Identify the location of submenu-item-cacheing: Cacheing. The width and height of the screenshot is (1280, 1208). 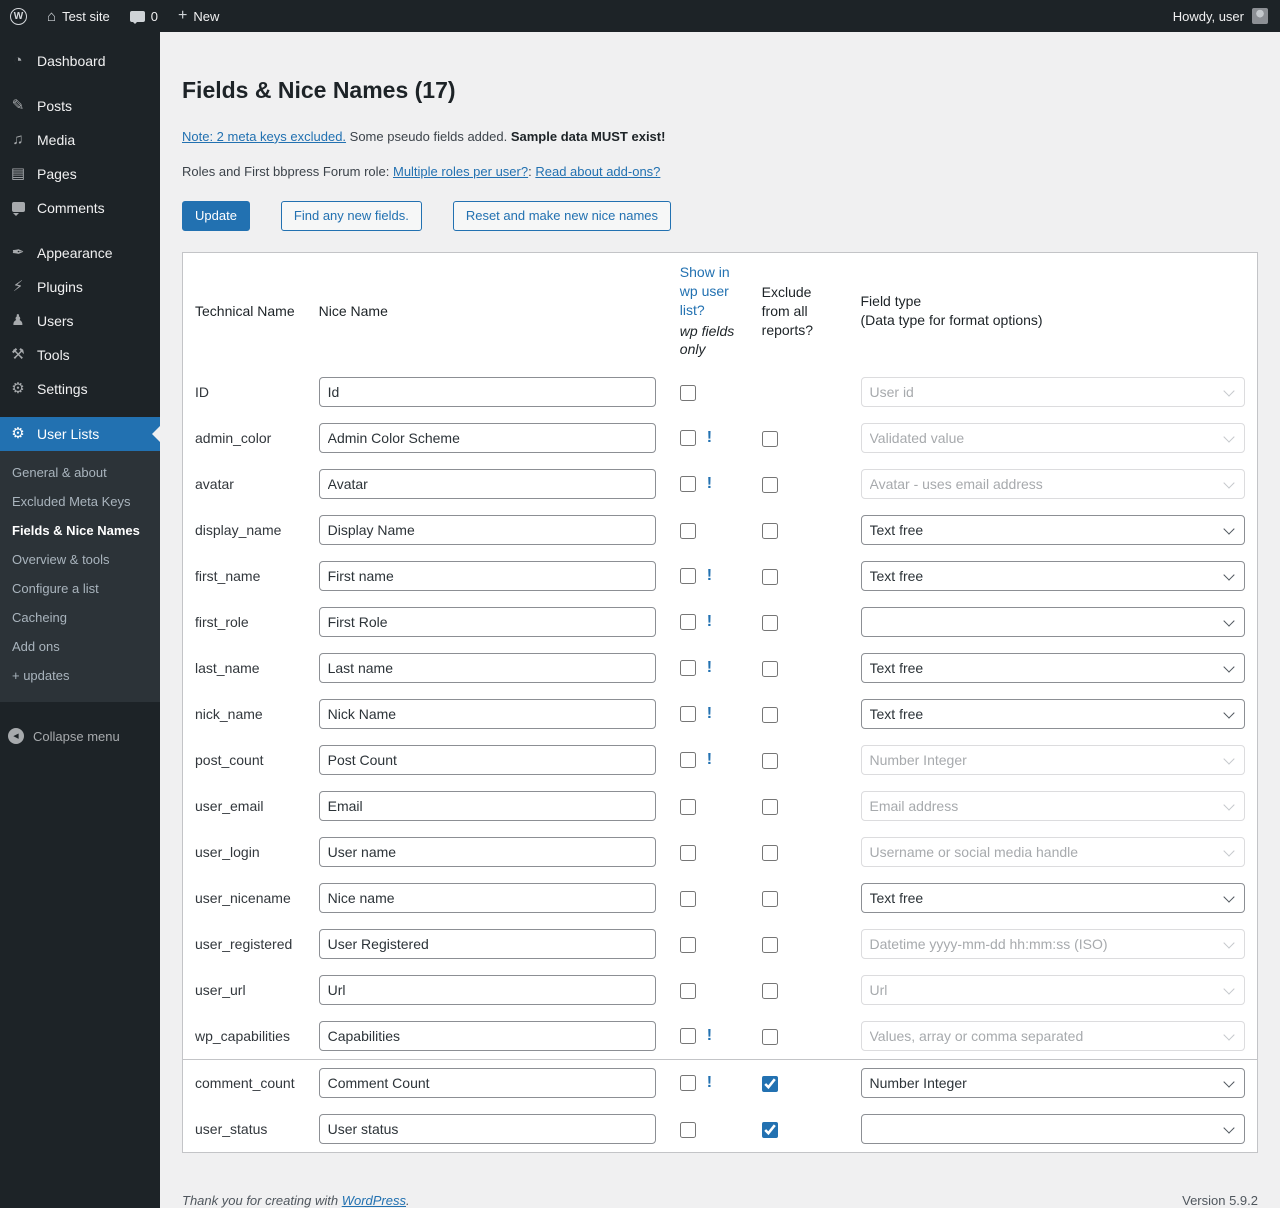
(80, 617).